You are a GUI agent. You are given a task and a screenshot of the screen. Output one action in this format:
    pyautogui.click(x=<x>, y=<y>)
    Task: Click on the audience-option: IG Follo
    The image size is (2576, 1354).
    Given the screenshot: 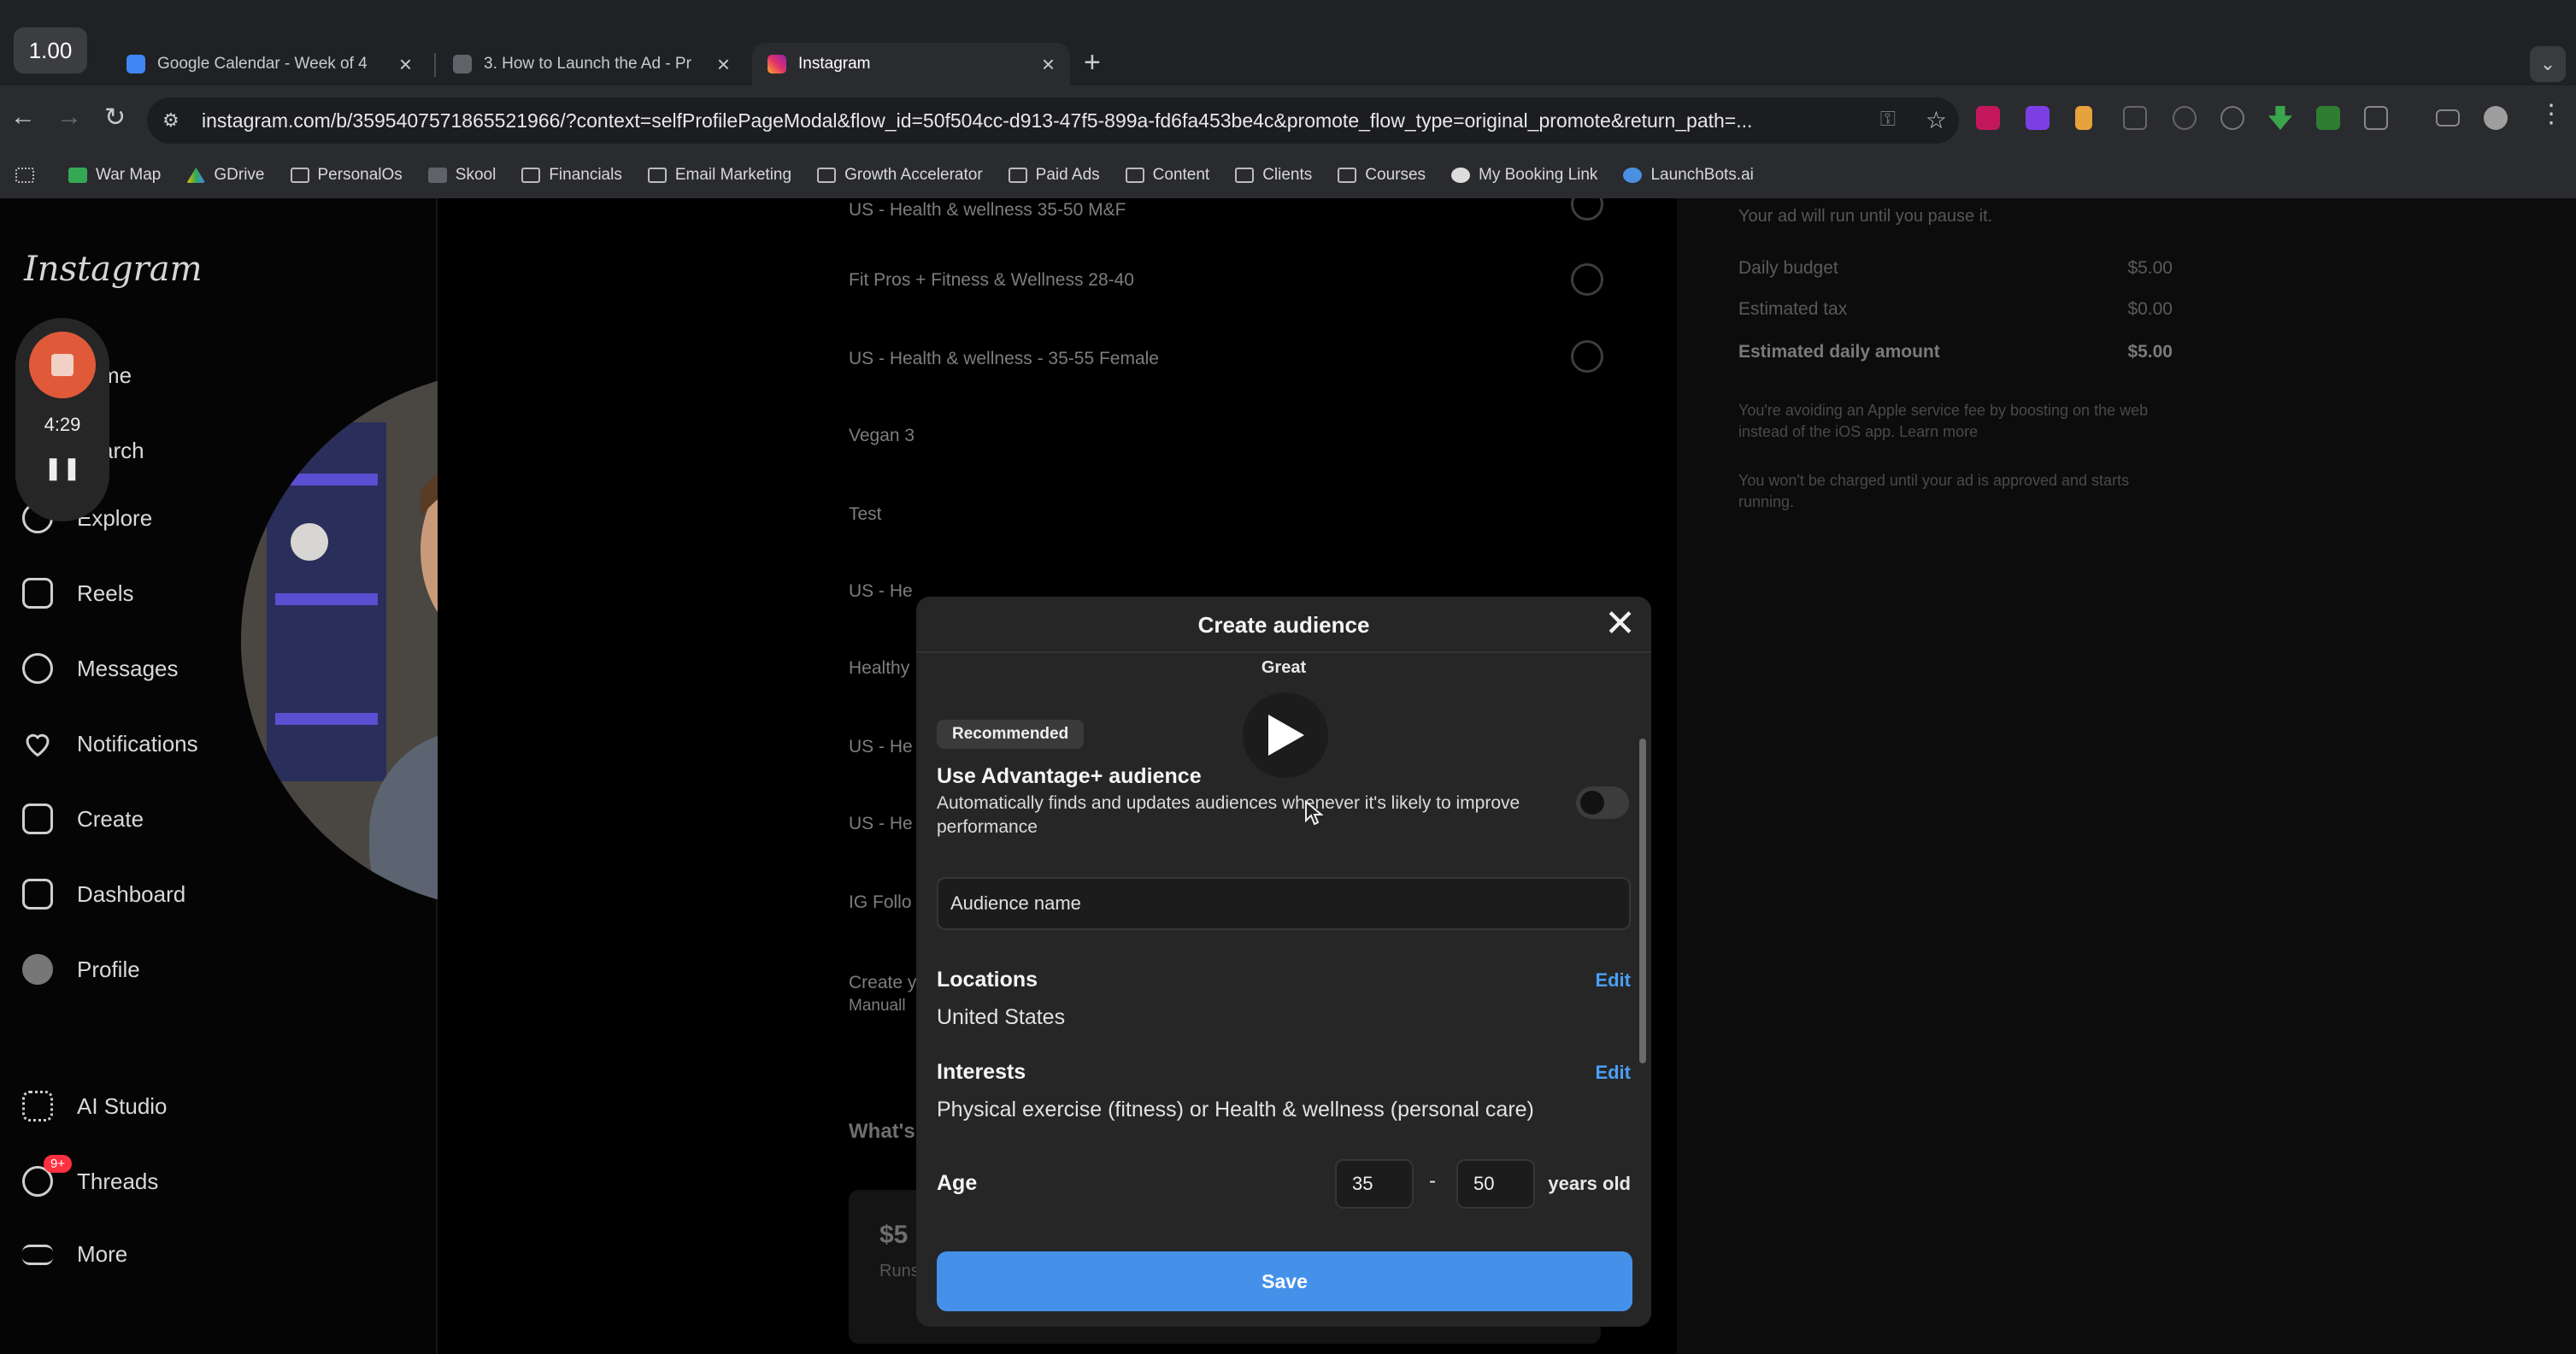 What is the action you would take?
    pyautogui.click(x=881, y=902)
    